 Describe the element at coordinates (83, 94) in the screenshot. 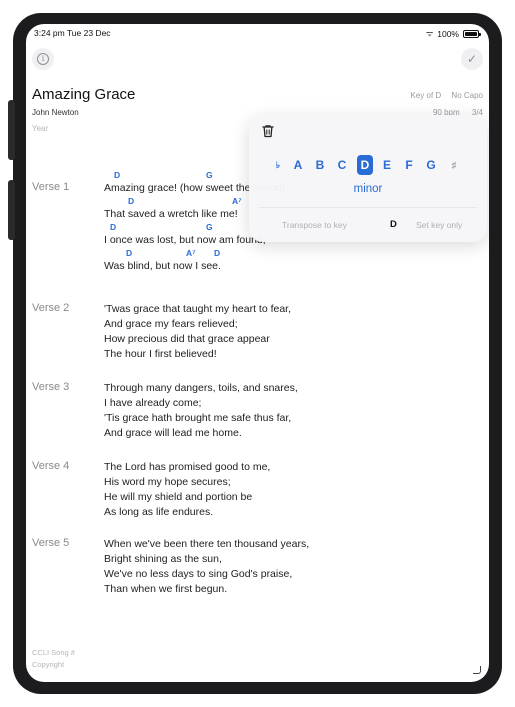

I see `song-title: Amazing Grace` at that location.